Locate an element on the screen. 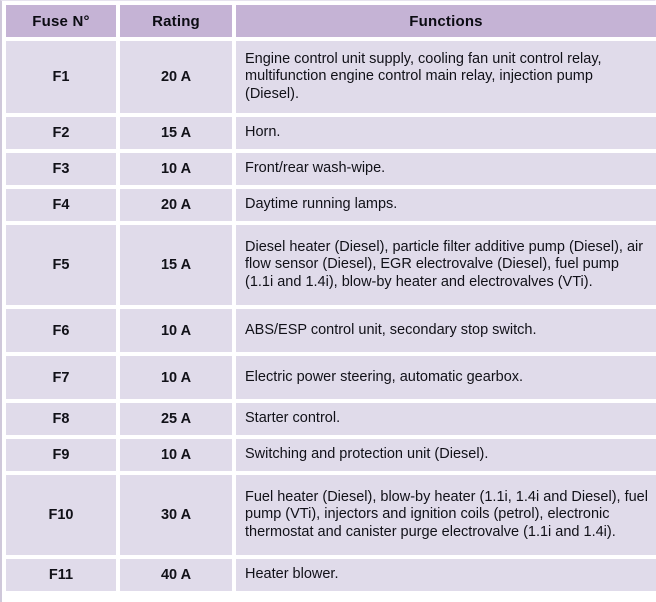 Image resolution: width=656 pixels, height=602 pixels. cell-fuse-number: F4 is located at coordinates (61, 205).